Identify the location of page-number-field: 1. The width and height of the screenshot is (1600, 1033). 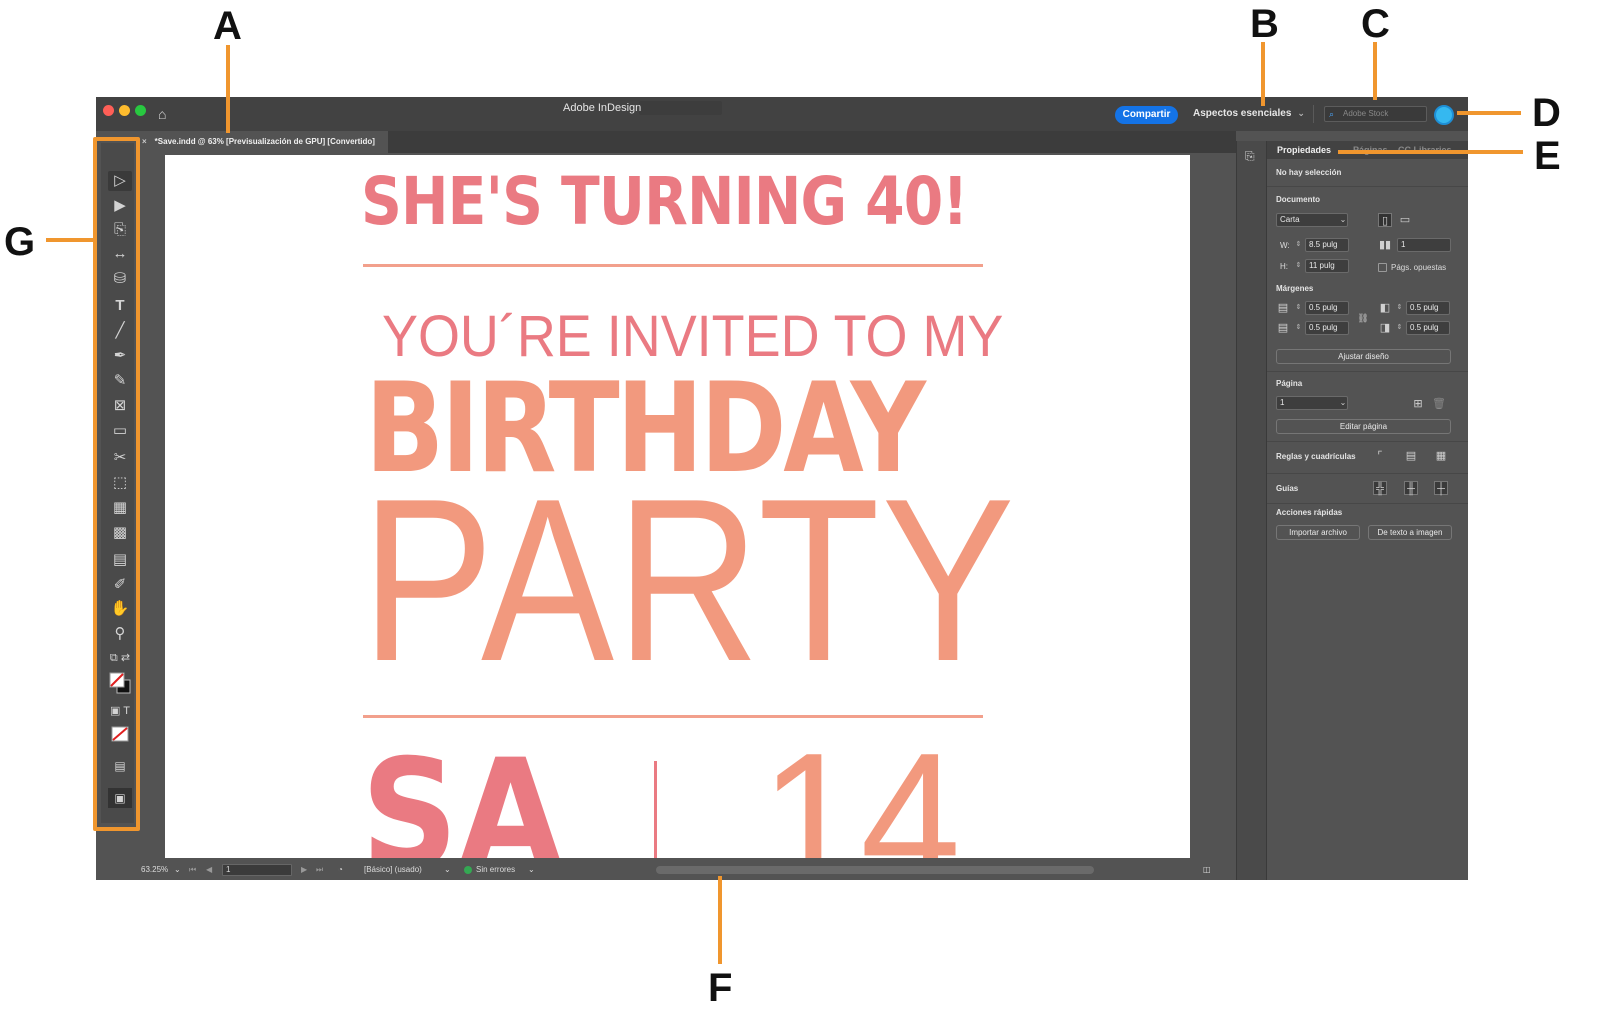
(257, 870).